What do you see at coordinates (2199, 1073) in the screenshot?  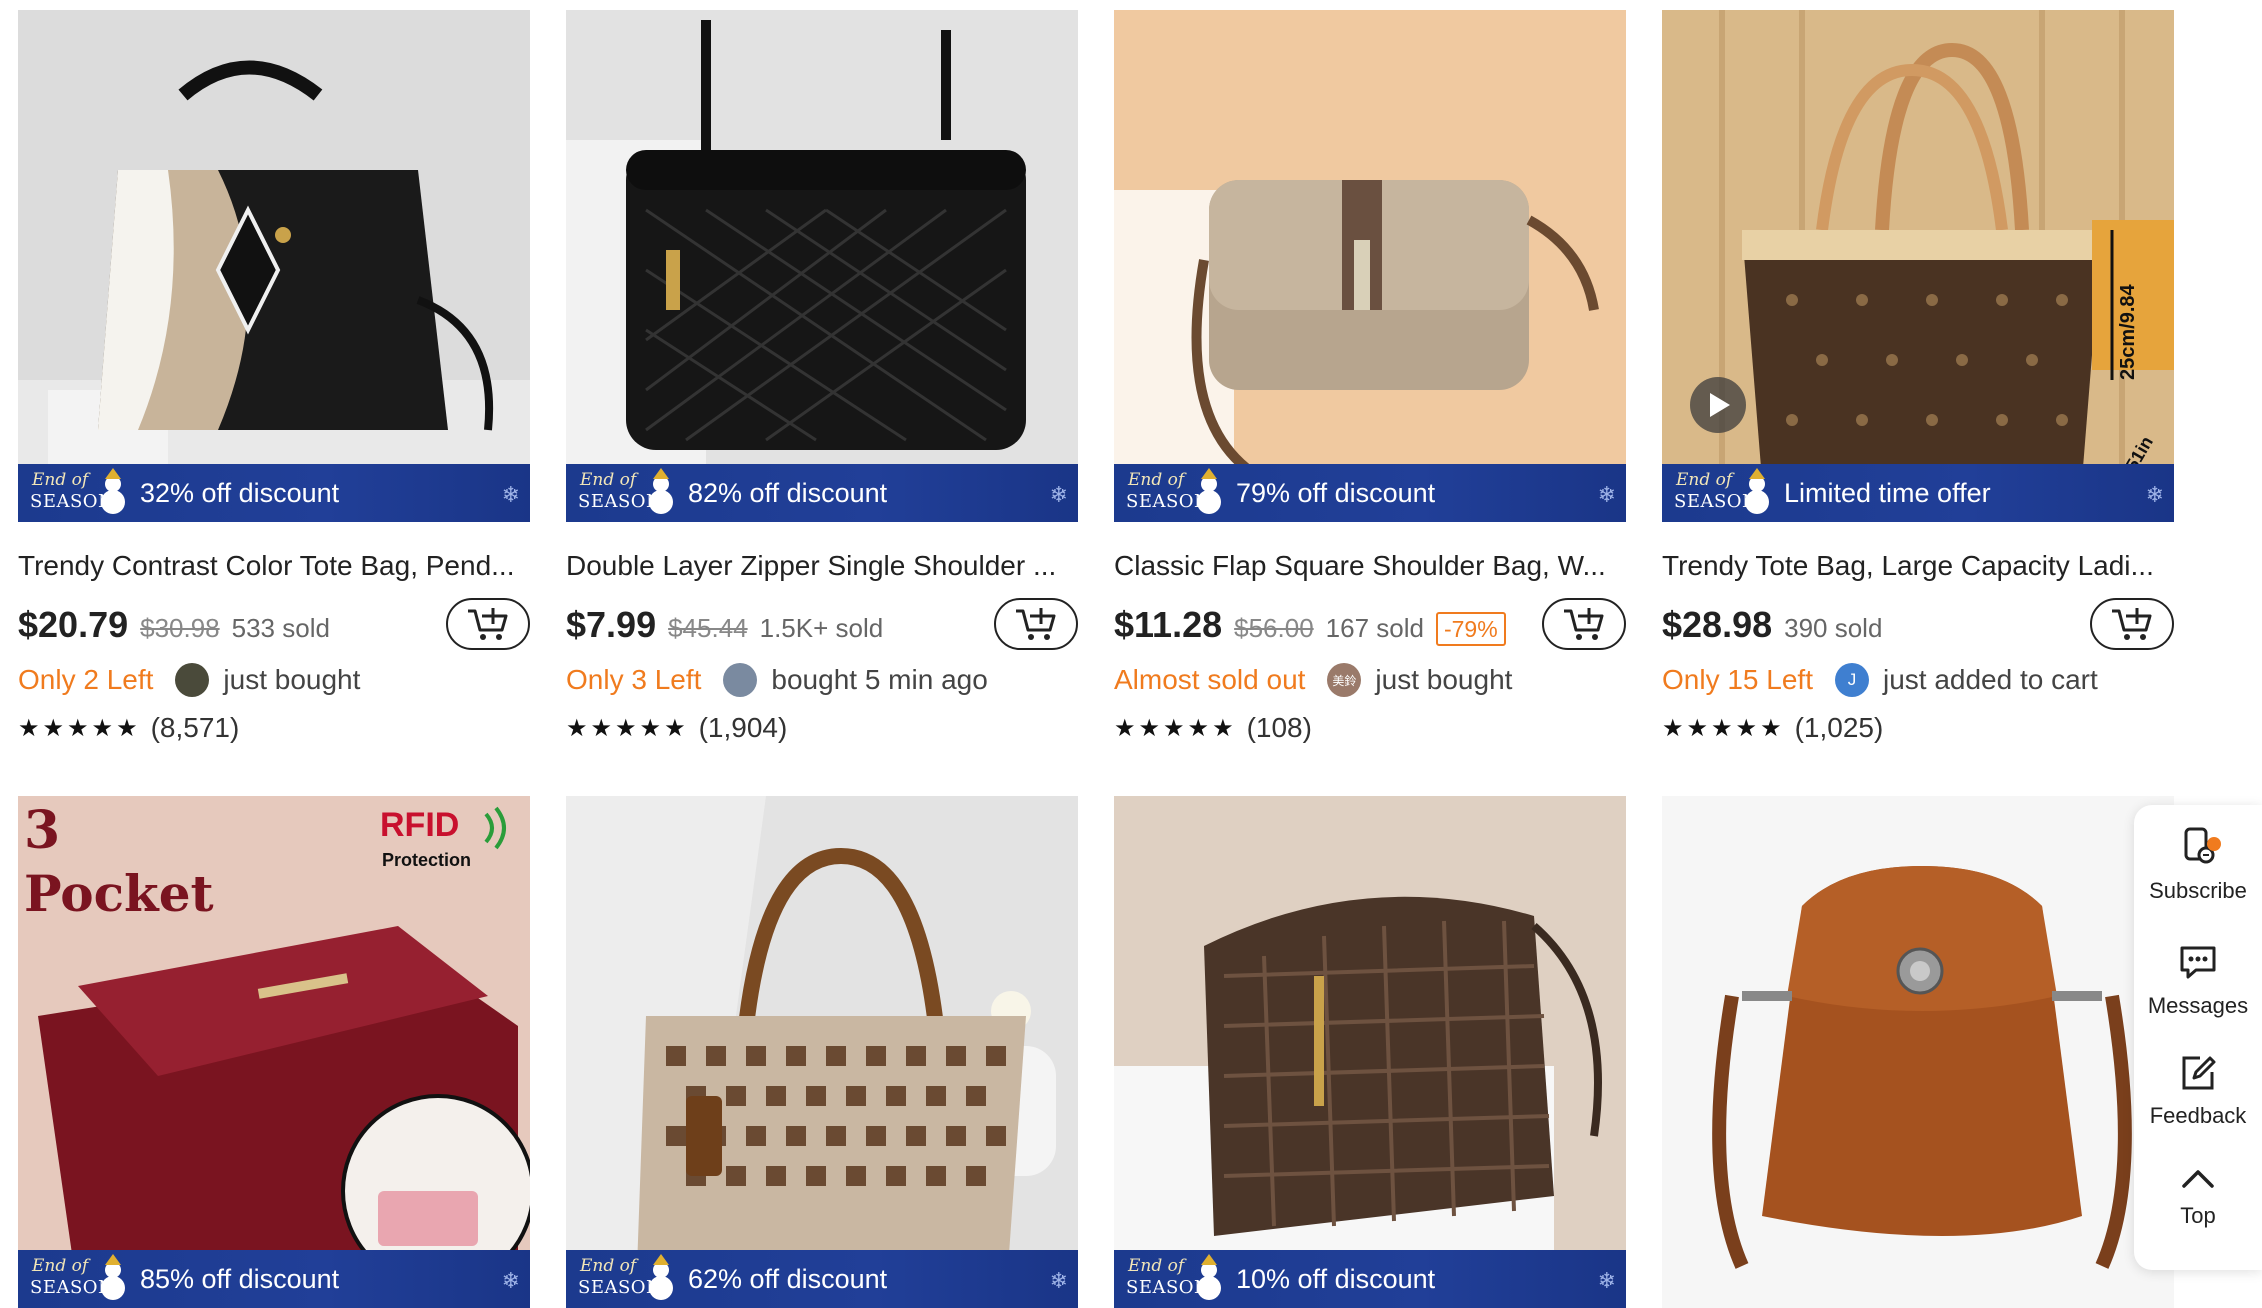 I see `feedback-edit-icon` at bounding box center [2199, 1073].